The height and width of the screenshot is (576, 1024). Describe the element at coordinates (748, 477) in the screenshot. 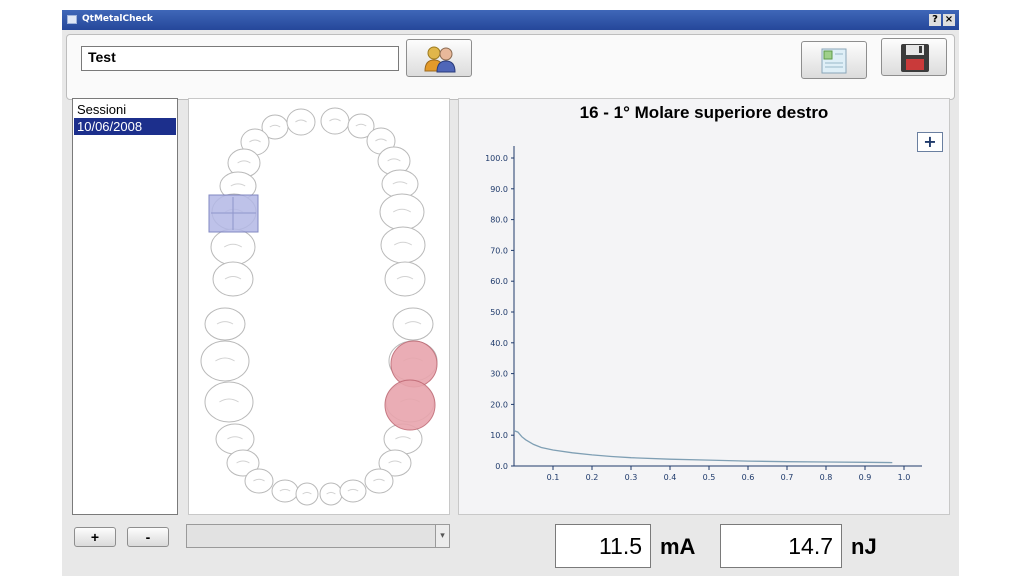

I see `x-tick-label: 0.6` at that location.